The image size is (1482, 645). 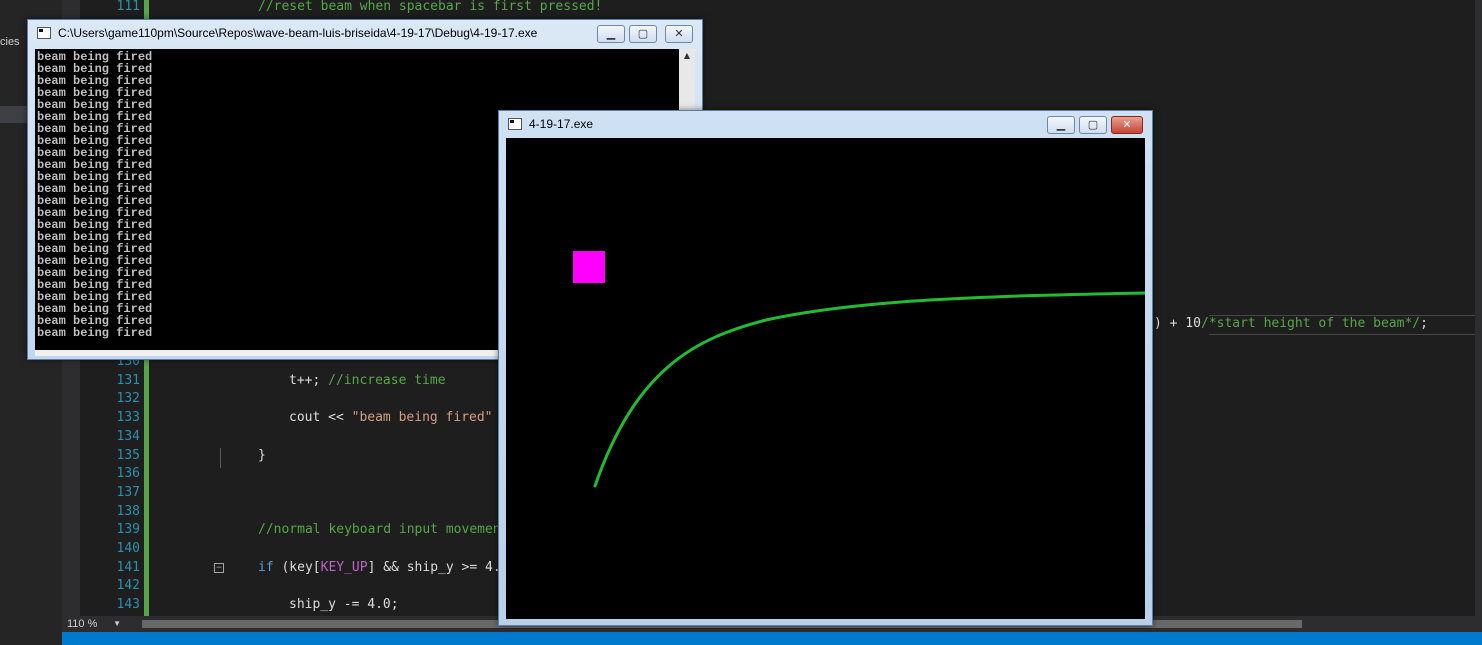 I want to click on line-number: 133, so click(x=128, y=417).